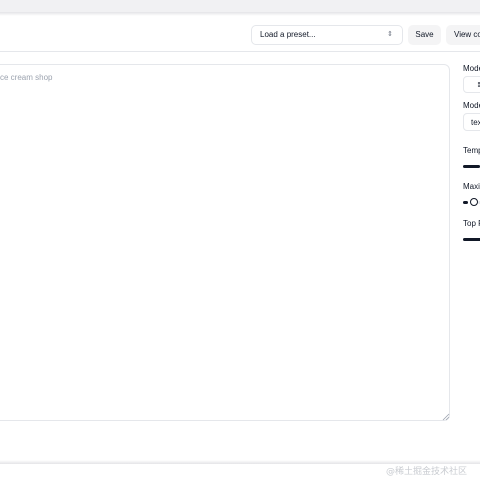 The image size is (480, 480). What do you see at coordinates (471, 166) in the screenshot?
I see `temperature-slider-fill` at bounding box center [471, 166].